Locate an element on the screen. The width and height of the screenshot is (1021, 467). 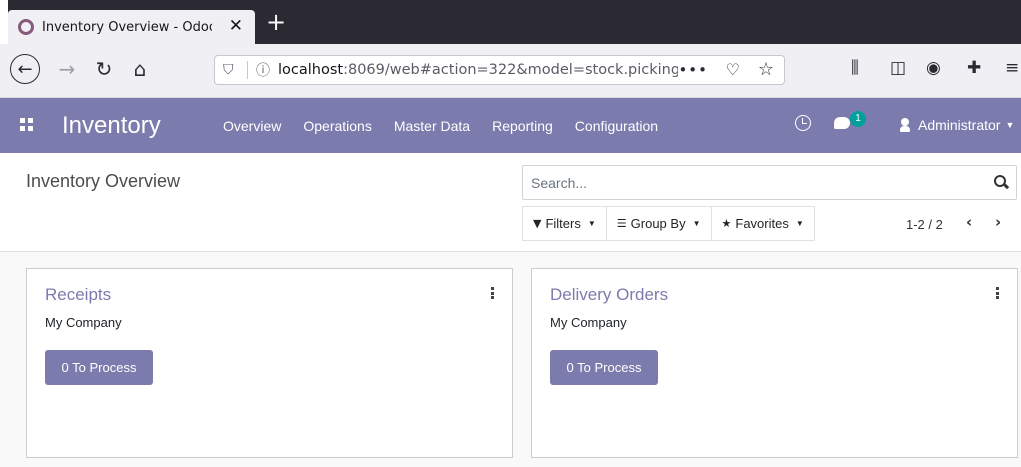
app-brand: Inventory is located at coordinates (111, 126).